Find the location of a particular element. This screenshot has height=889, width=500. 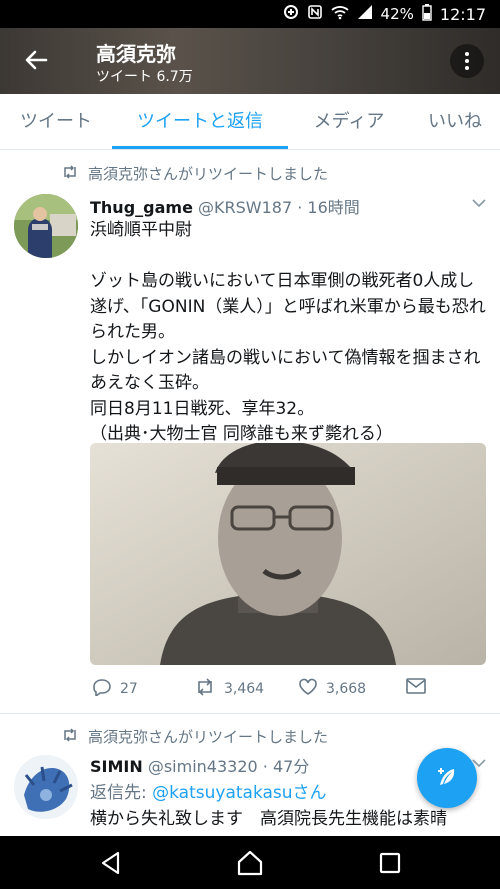

battery-level: 42% is located at coordinates (397, 14).